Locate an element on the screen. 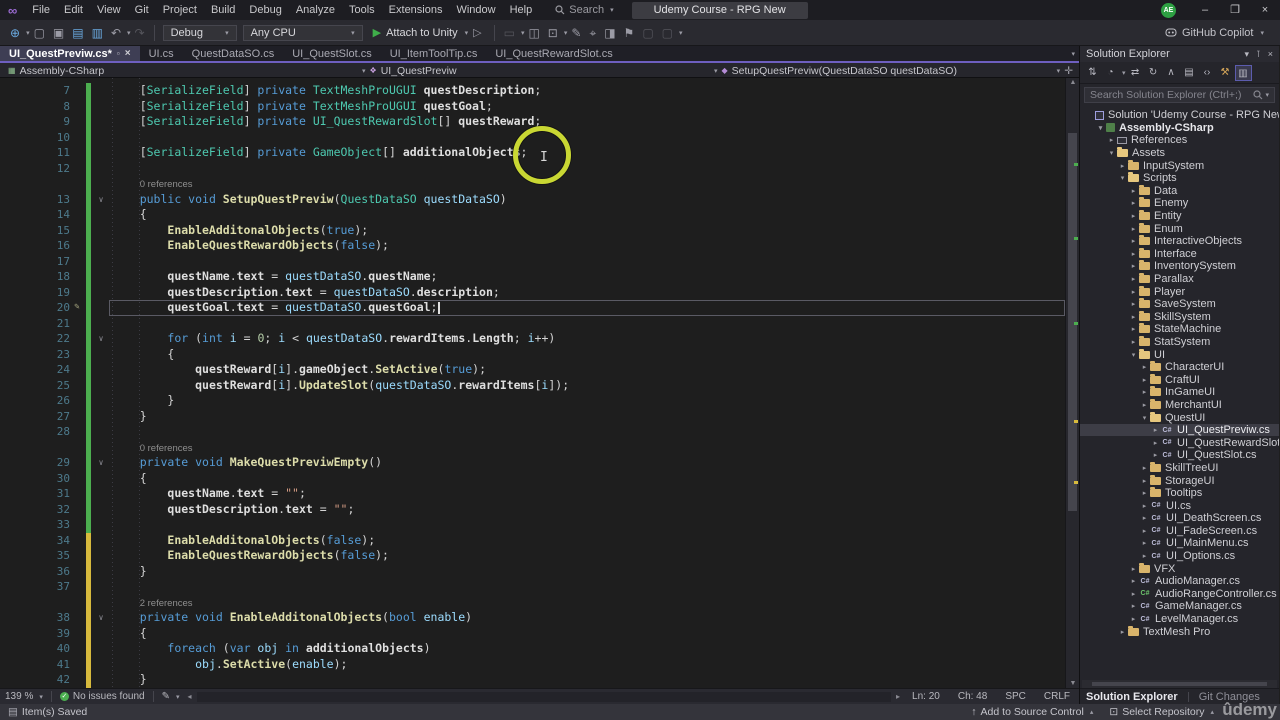  code-text: } is located at coordinates (587, 572).